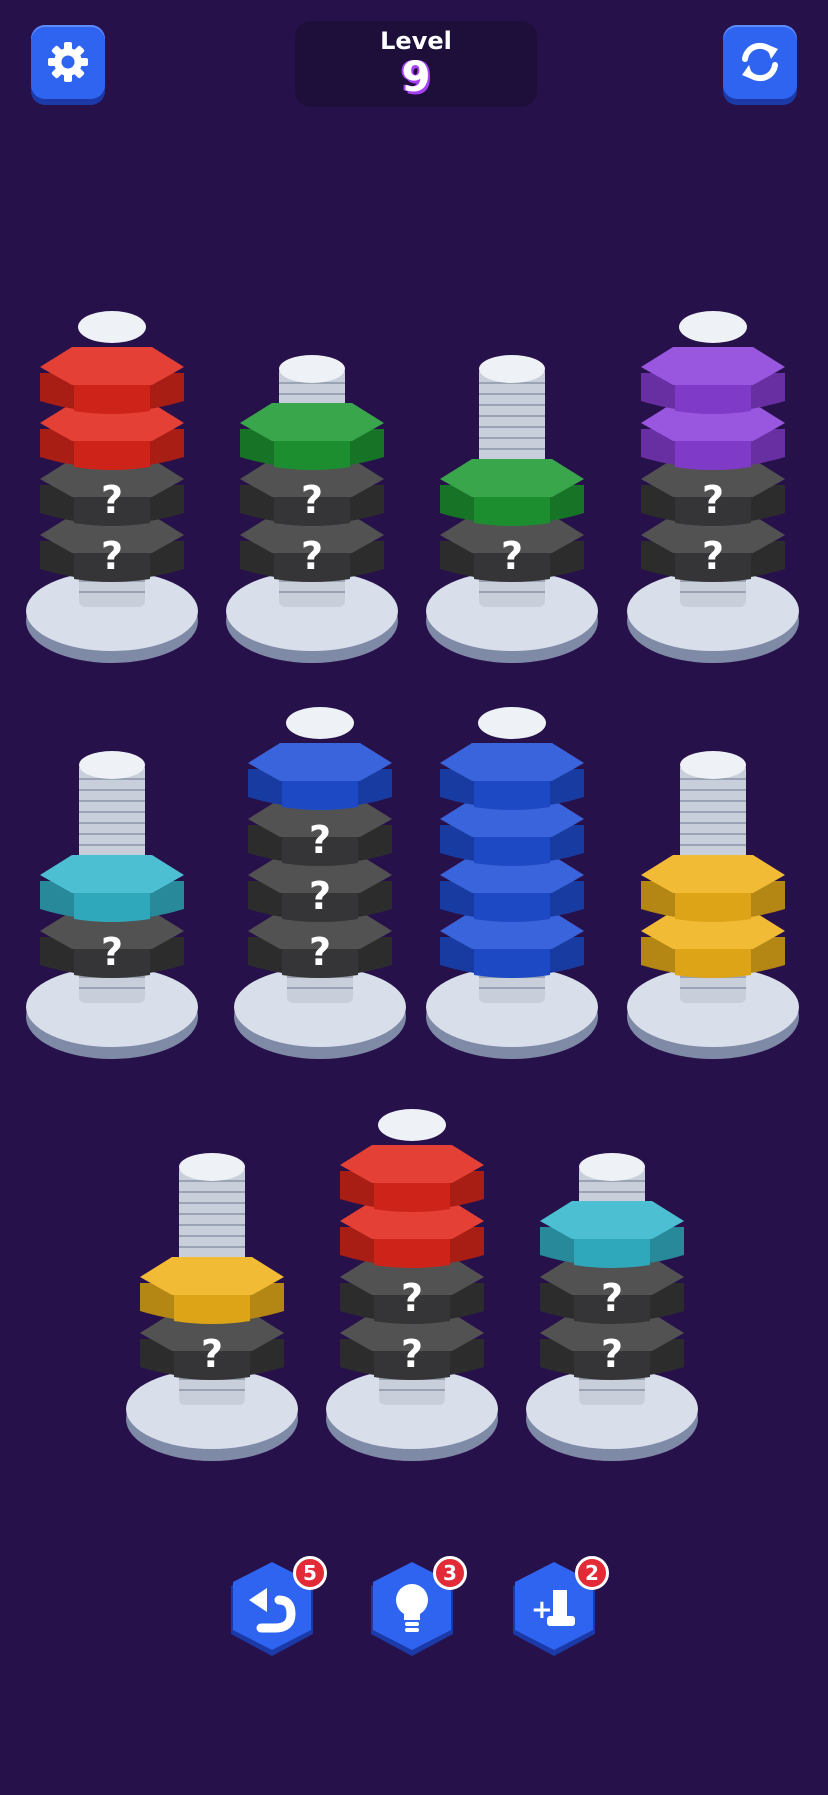  Describe the element at coordinates (559, 1608) in the screenshot. I see `add-bolt-booster-button: +2` at that location.